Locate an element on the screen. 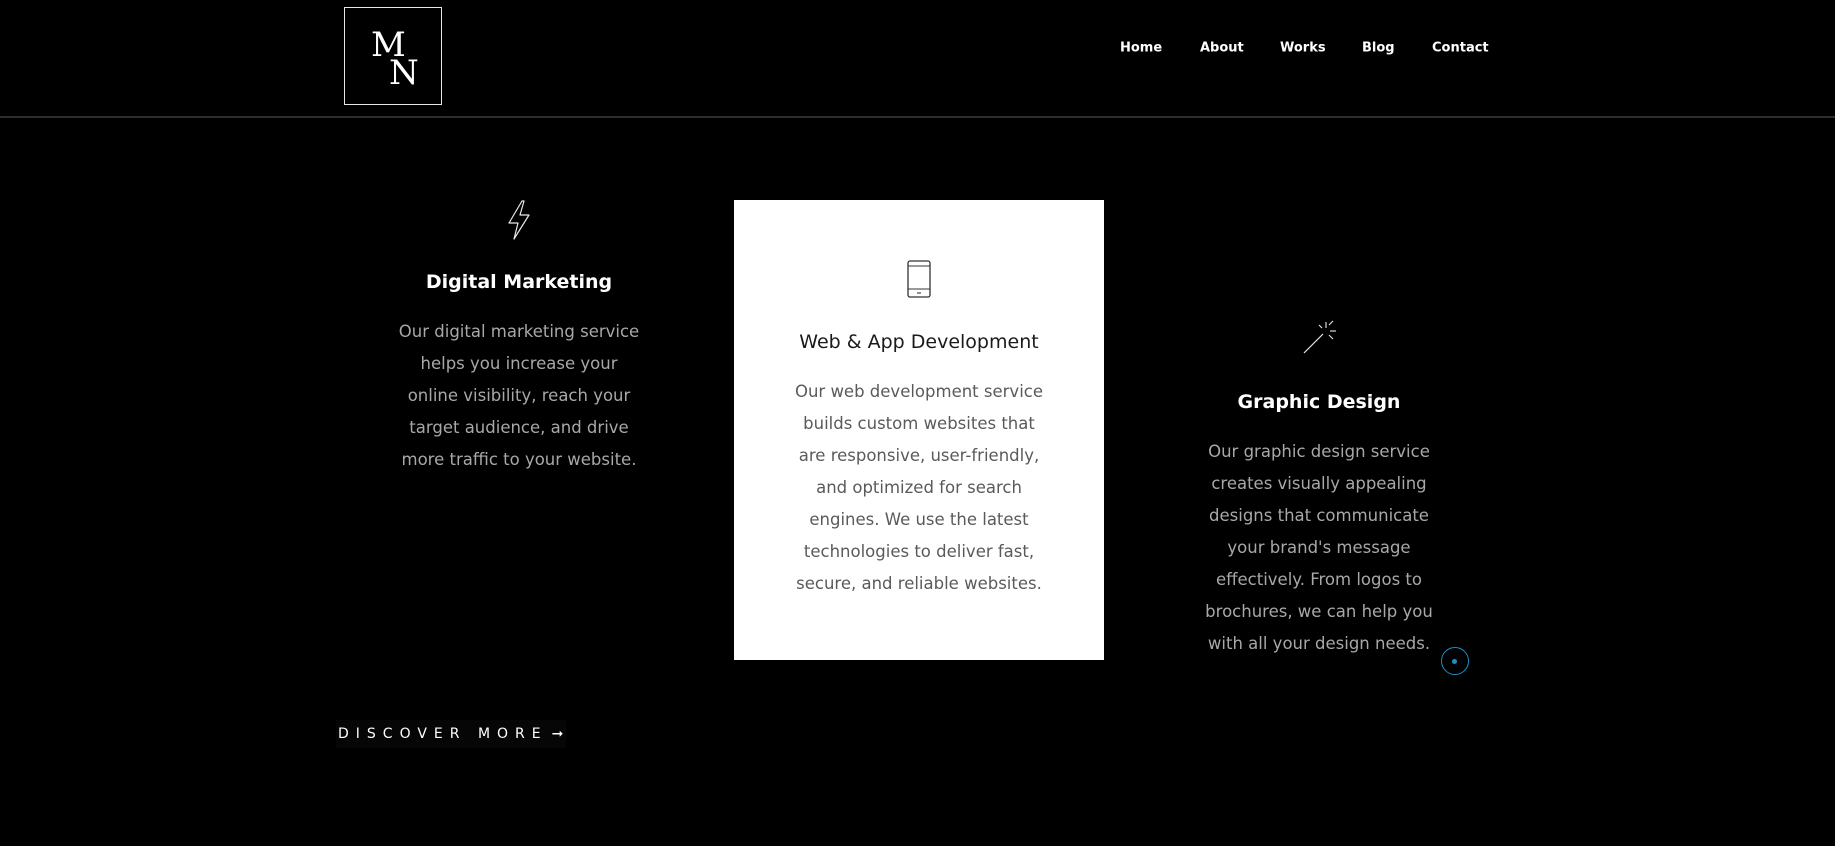 The height and width of the screenshot is (846, 1835). lightning-bolt-icon is located at coordinates (519, 222).